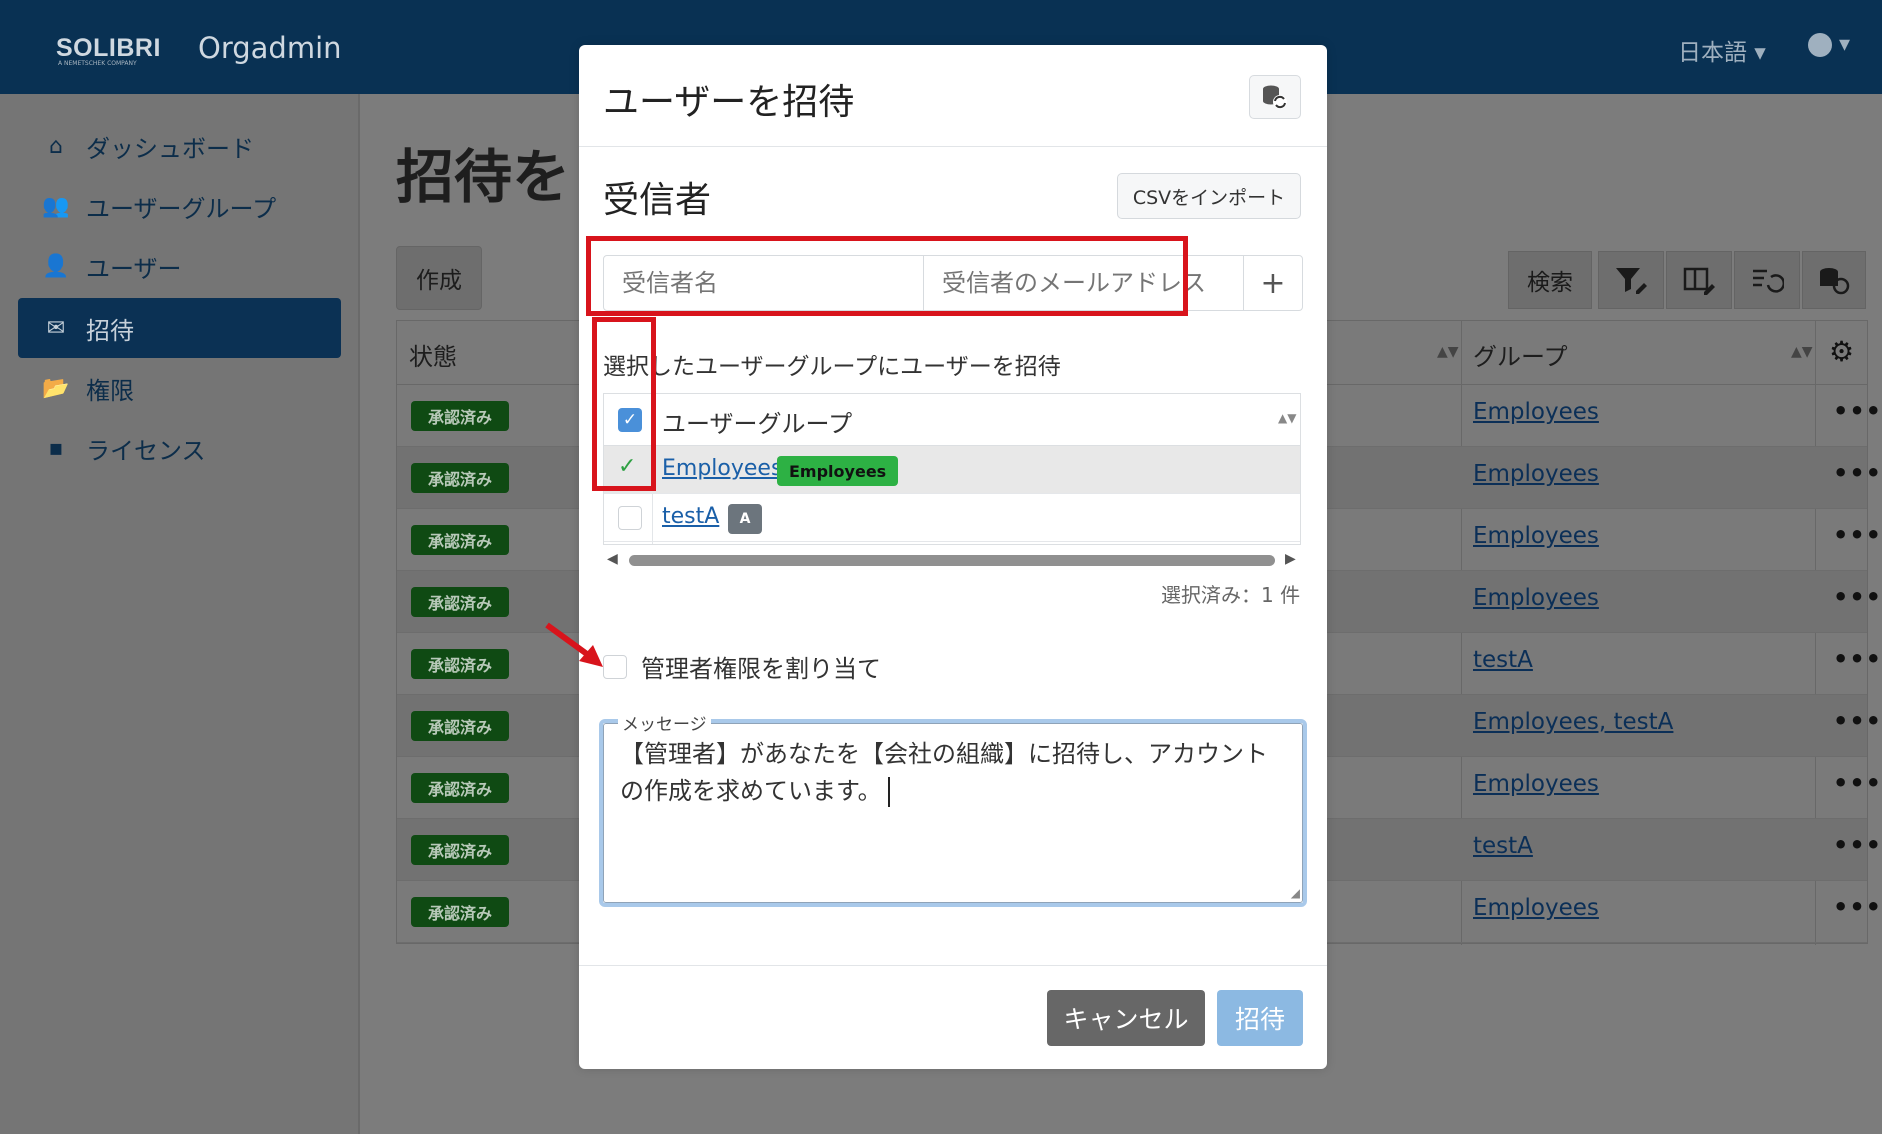  I want to click on create-button: 作成, so click(439, 278).